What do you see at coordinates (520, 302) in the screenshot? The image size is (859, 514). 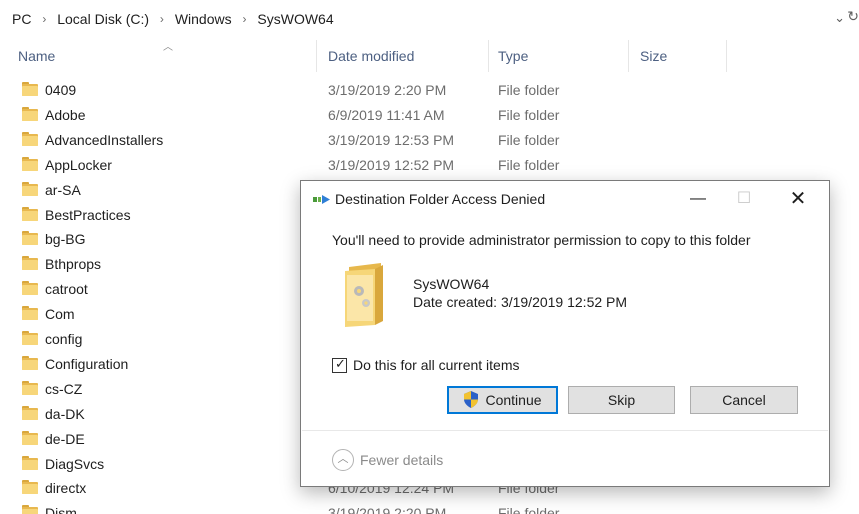 I see `folder-date-created: Date created: 3/19/2019 12:52 PM` at bounding box center [520, 302].